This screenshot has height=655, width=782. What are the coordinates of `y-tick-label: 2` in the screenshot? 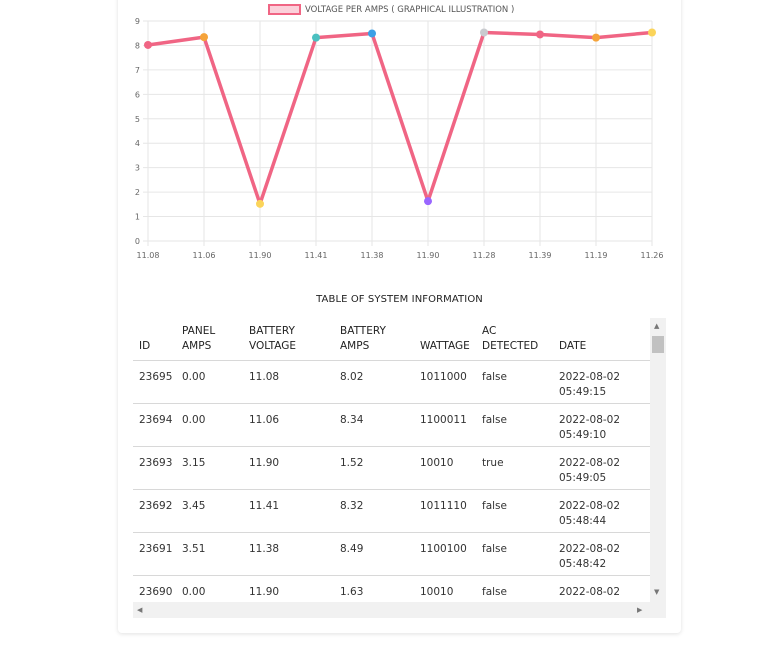 It's located at (137, 192).